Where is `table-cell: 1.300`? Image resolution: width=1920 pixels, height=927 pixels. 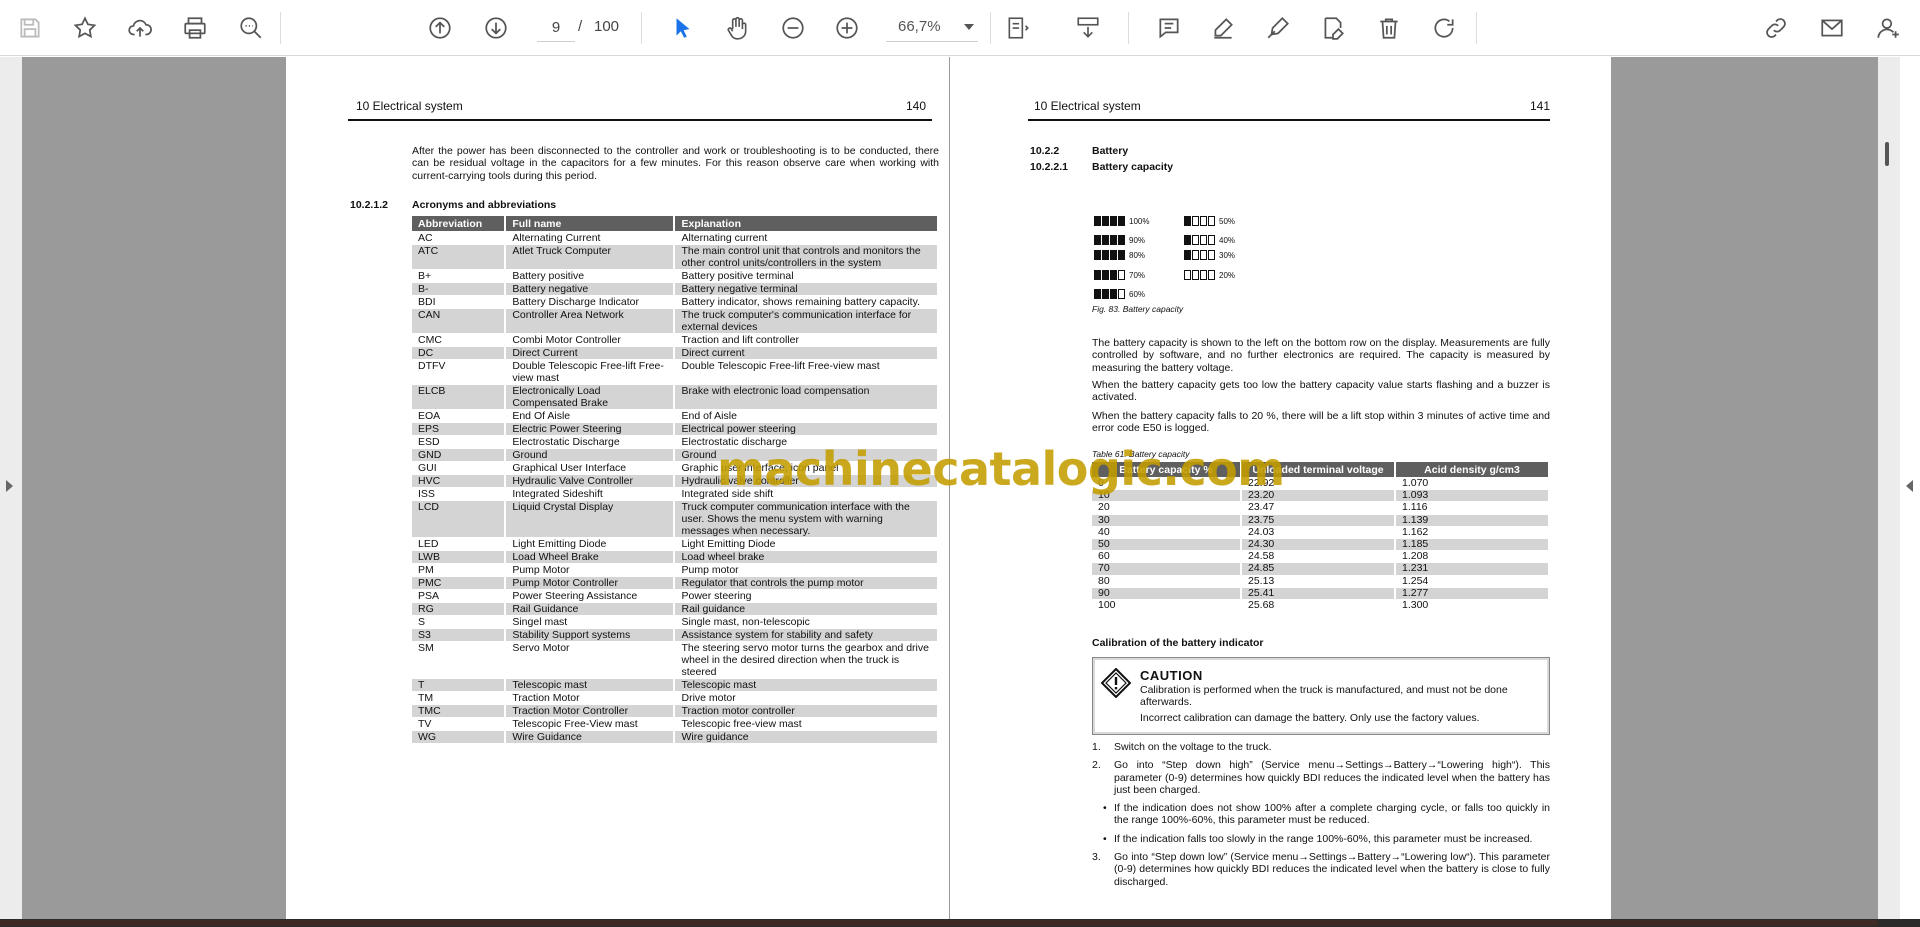 table-cell: 1.300 is located at coordinates (1473, 605).